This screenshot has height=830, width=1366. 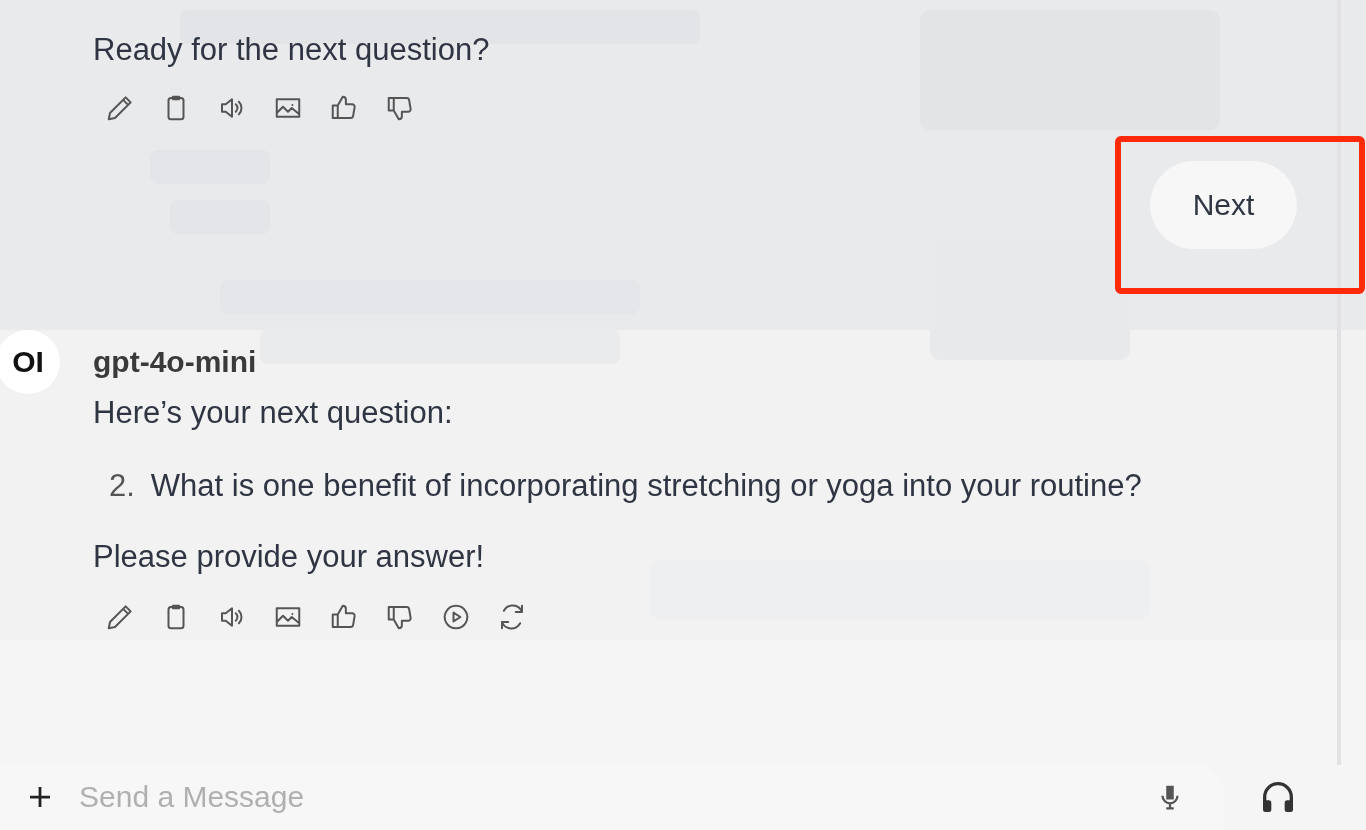 I want to click on message-text: Please provide your answer!, so click(x=289, y=557).